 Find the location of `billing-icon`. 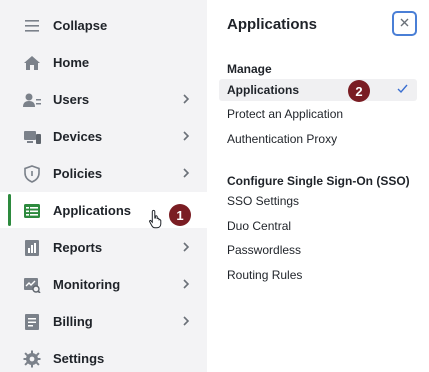

billing-icon is located at coordinates (31, 321).